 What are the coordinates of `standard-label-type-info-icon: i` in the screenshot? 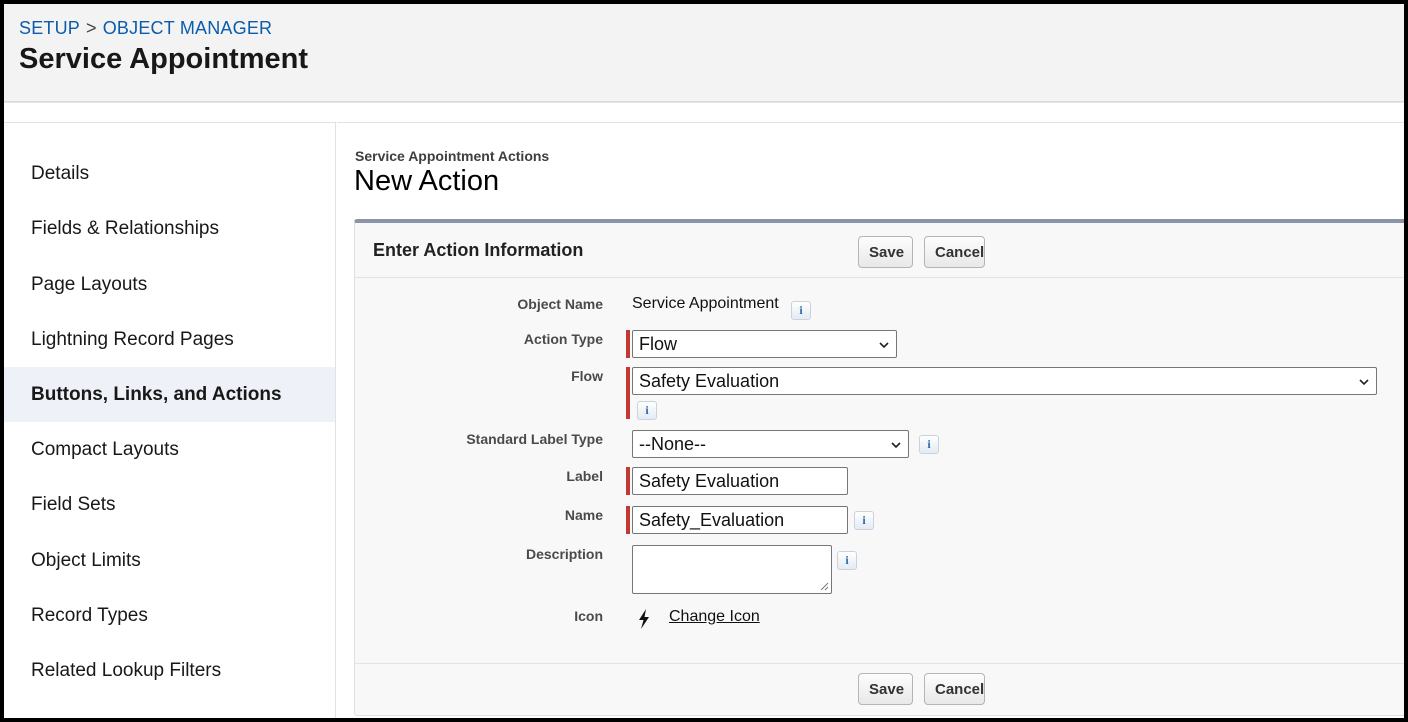 It's located at (929, 444).